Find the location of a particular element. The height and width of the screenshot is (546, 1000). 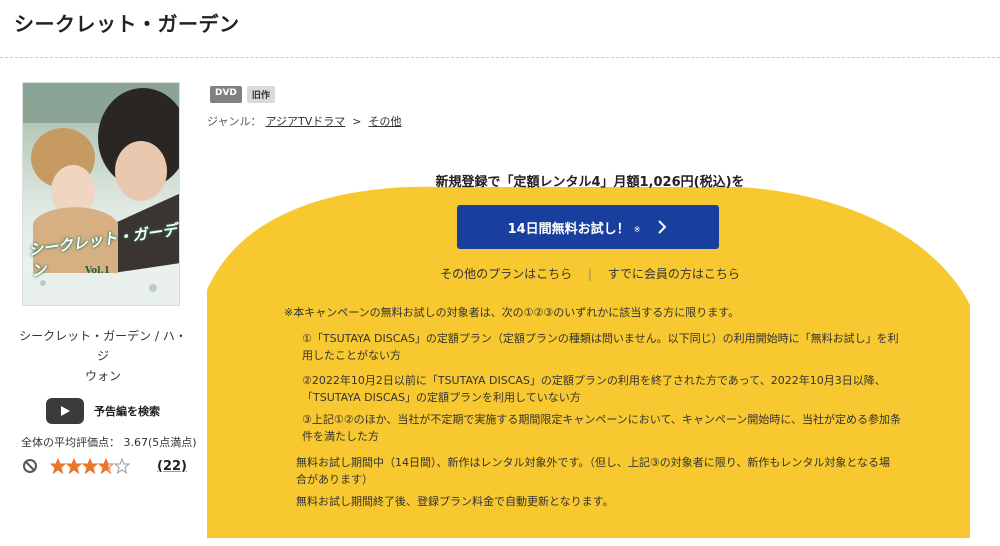

other-plans-link: その他のプランはこちら is located at coordinates (506, 274).